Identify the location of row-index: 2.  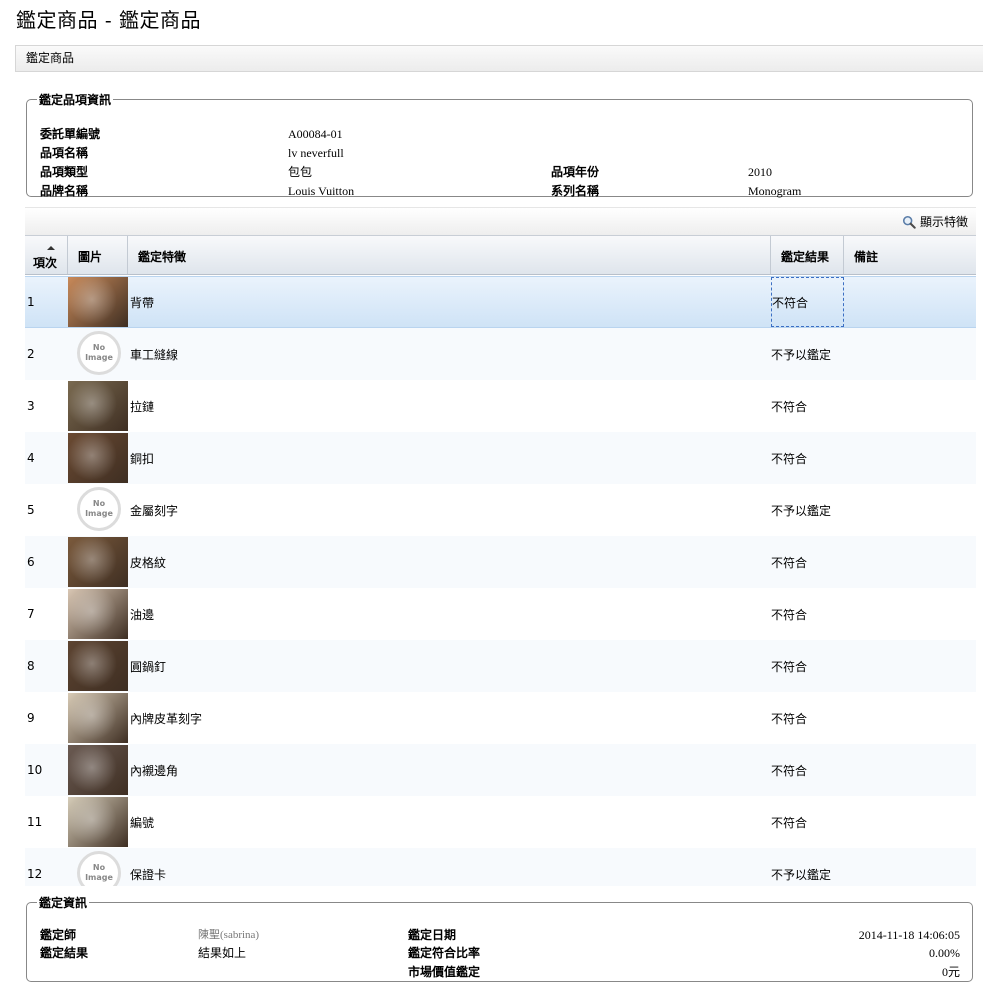
(31, 354).